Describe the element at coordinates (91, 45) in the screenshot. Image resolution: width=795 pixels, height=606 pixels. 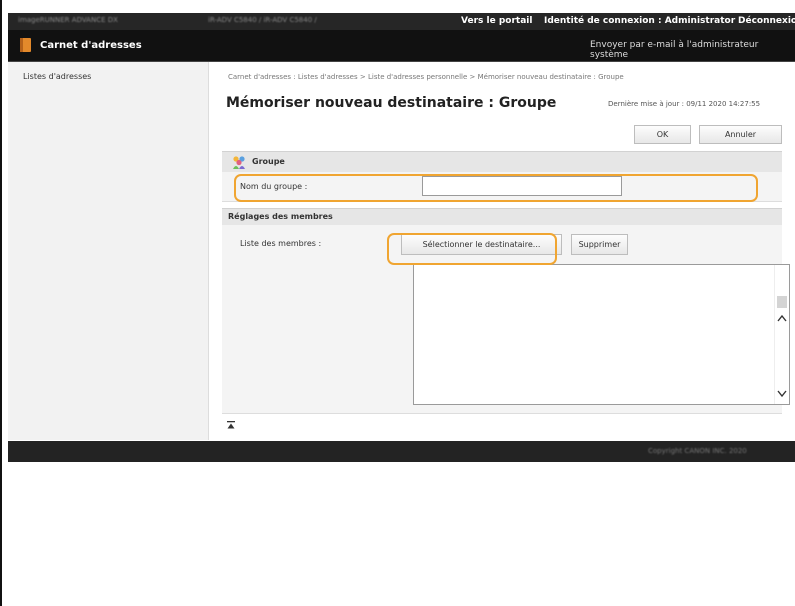
I see `app-title: Carnet d'adresses` at that location.